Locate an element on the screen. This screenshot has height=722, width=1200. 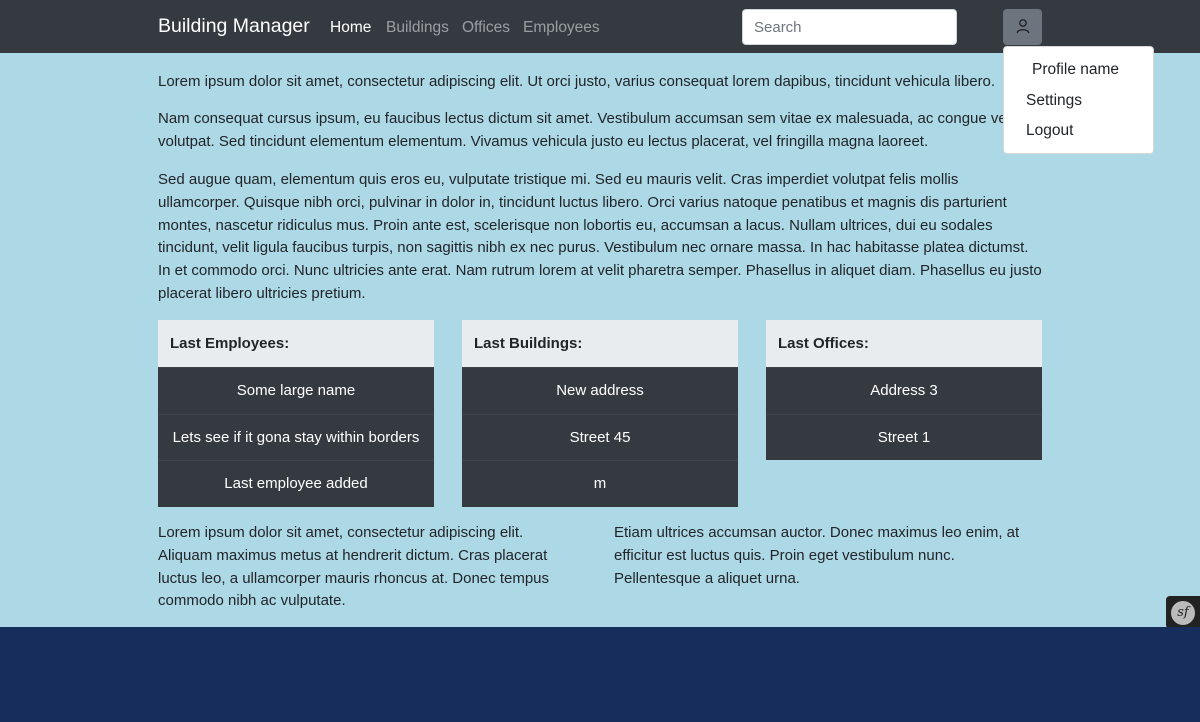
nav-link-buildings: Buildings is located at coordinates (417, 28).